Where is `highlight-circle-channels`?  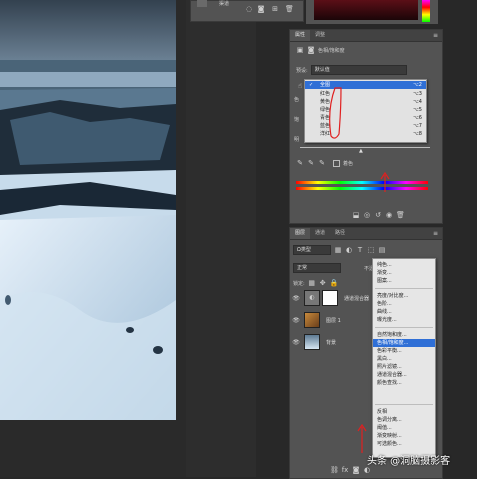
highlight-circle-channels is located at coordinates (335, 113).